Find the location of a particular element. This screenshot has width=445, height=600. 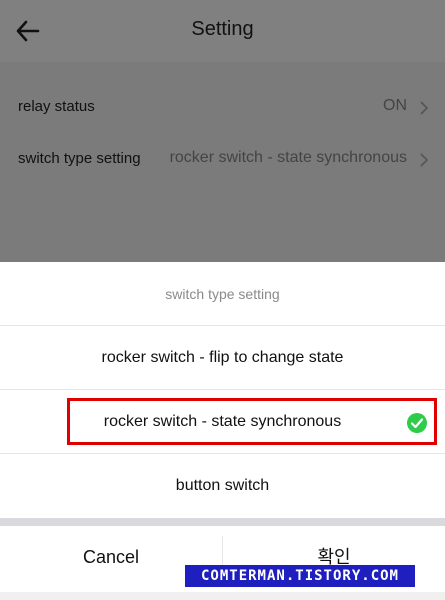

option-button-switch: button switch is located at coordinates (222, 485).